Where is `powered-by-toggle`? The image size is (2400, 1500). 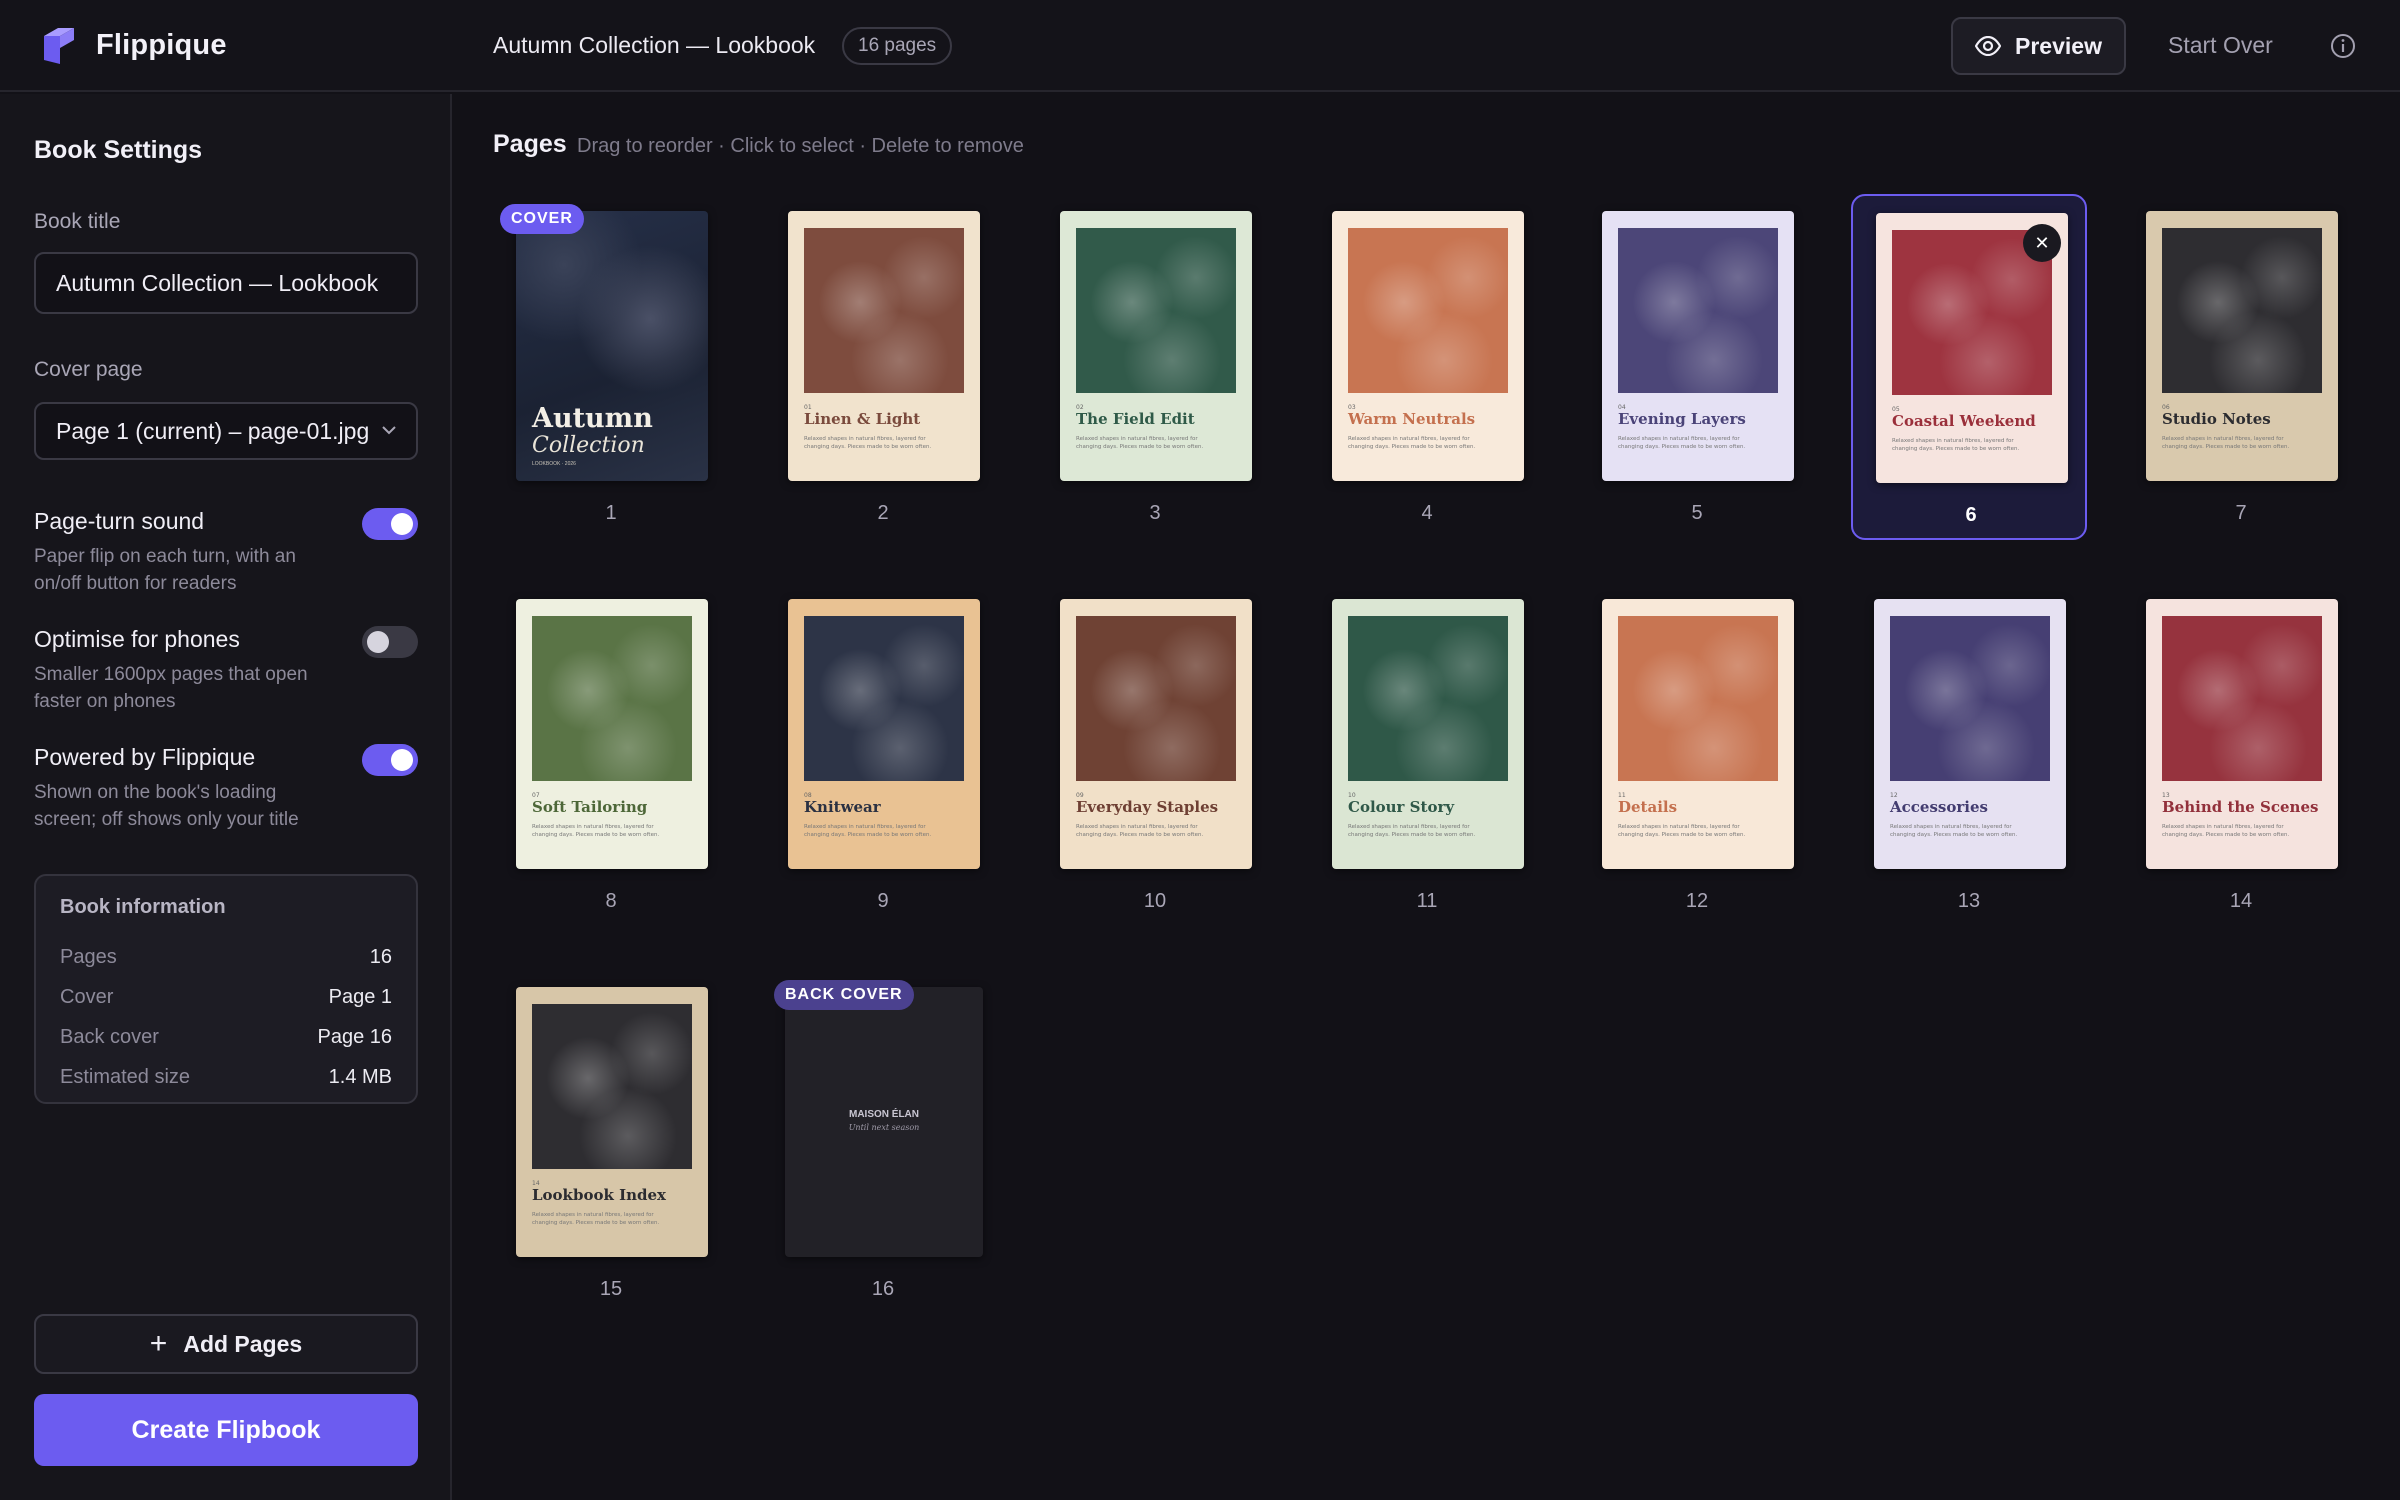
powered-by-toggle is located at coordinates (390, 760).